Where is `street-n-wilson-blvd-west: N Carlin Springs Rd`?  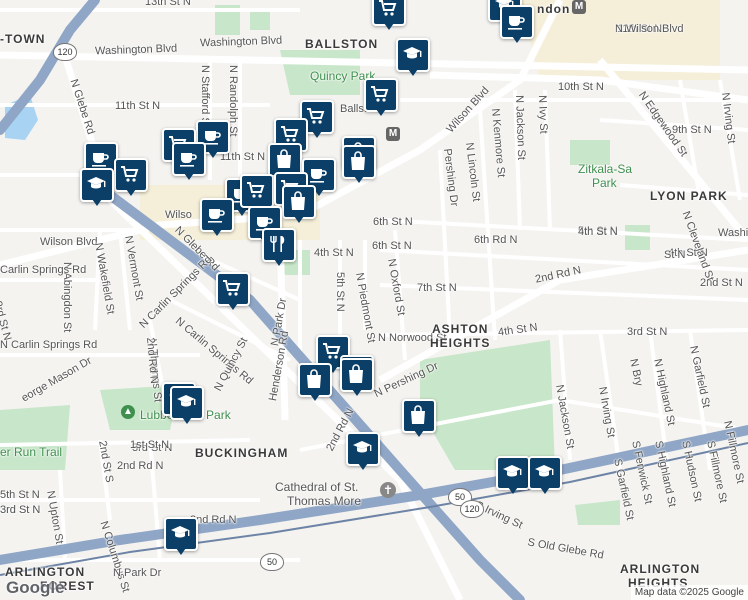
street-n-wilson-blvd-west: N Carlin Springs Rd is located at coordinates (49, 345).